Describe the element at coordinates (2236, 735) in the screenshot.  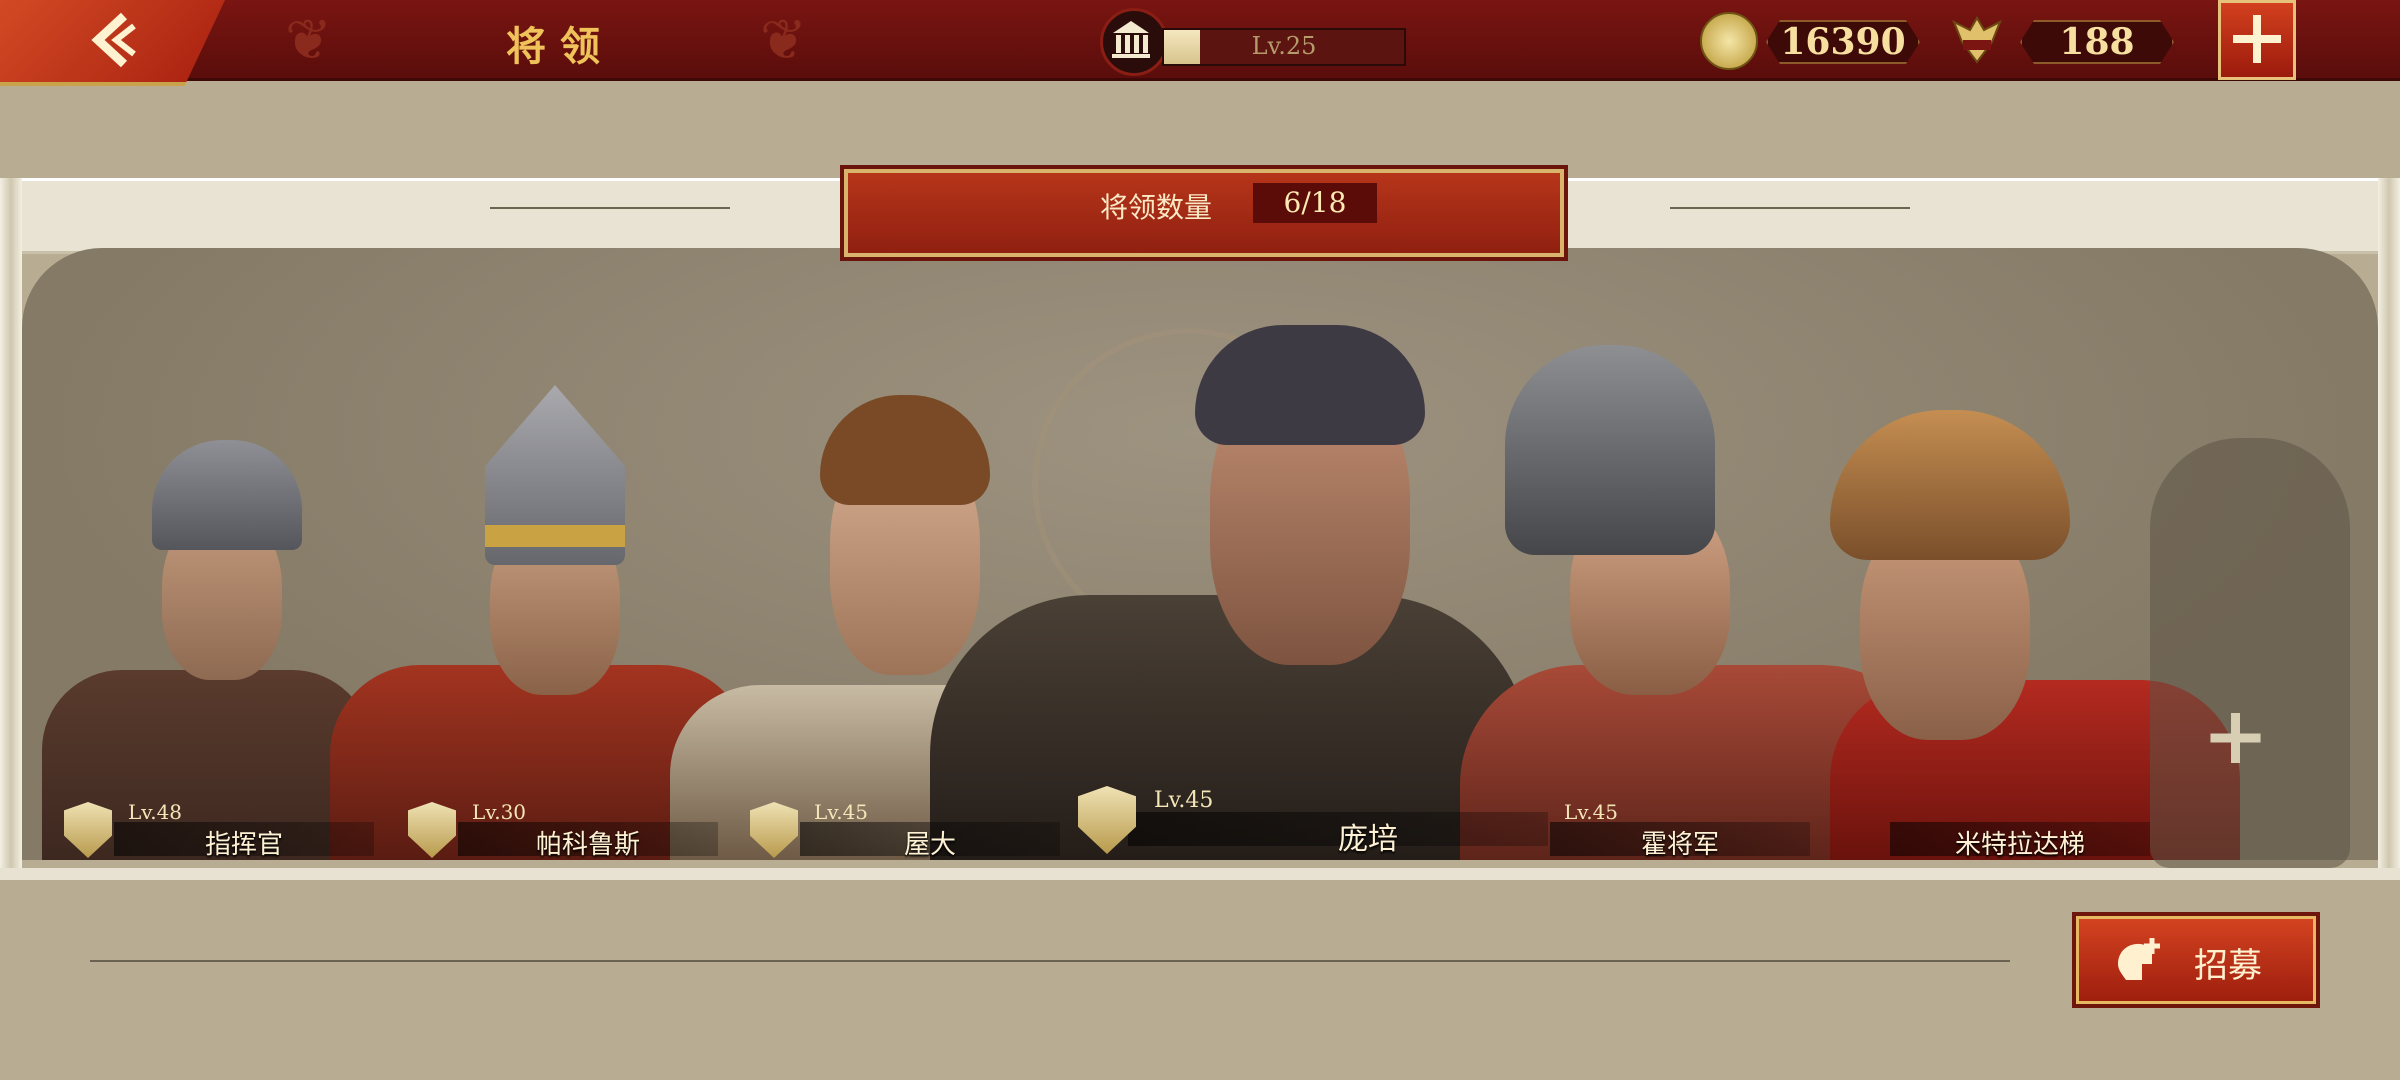
I see `plus-icon: +` at that location.